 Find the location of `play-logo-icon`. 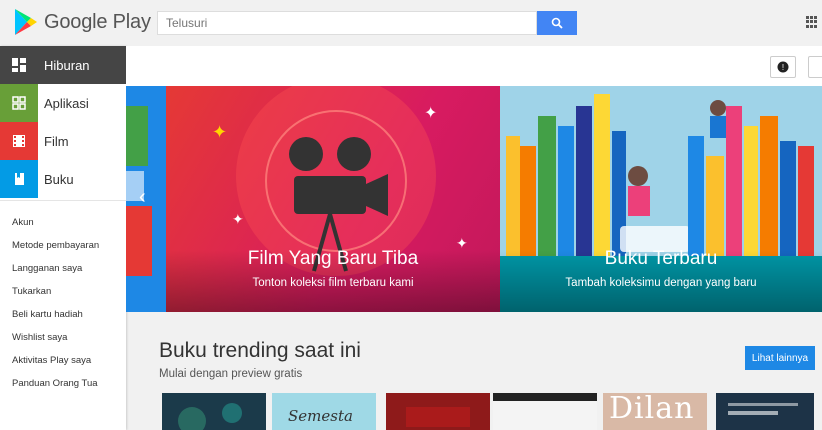

play-logo-icon is located at coordinates (26, 22).